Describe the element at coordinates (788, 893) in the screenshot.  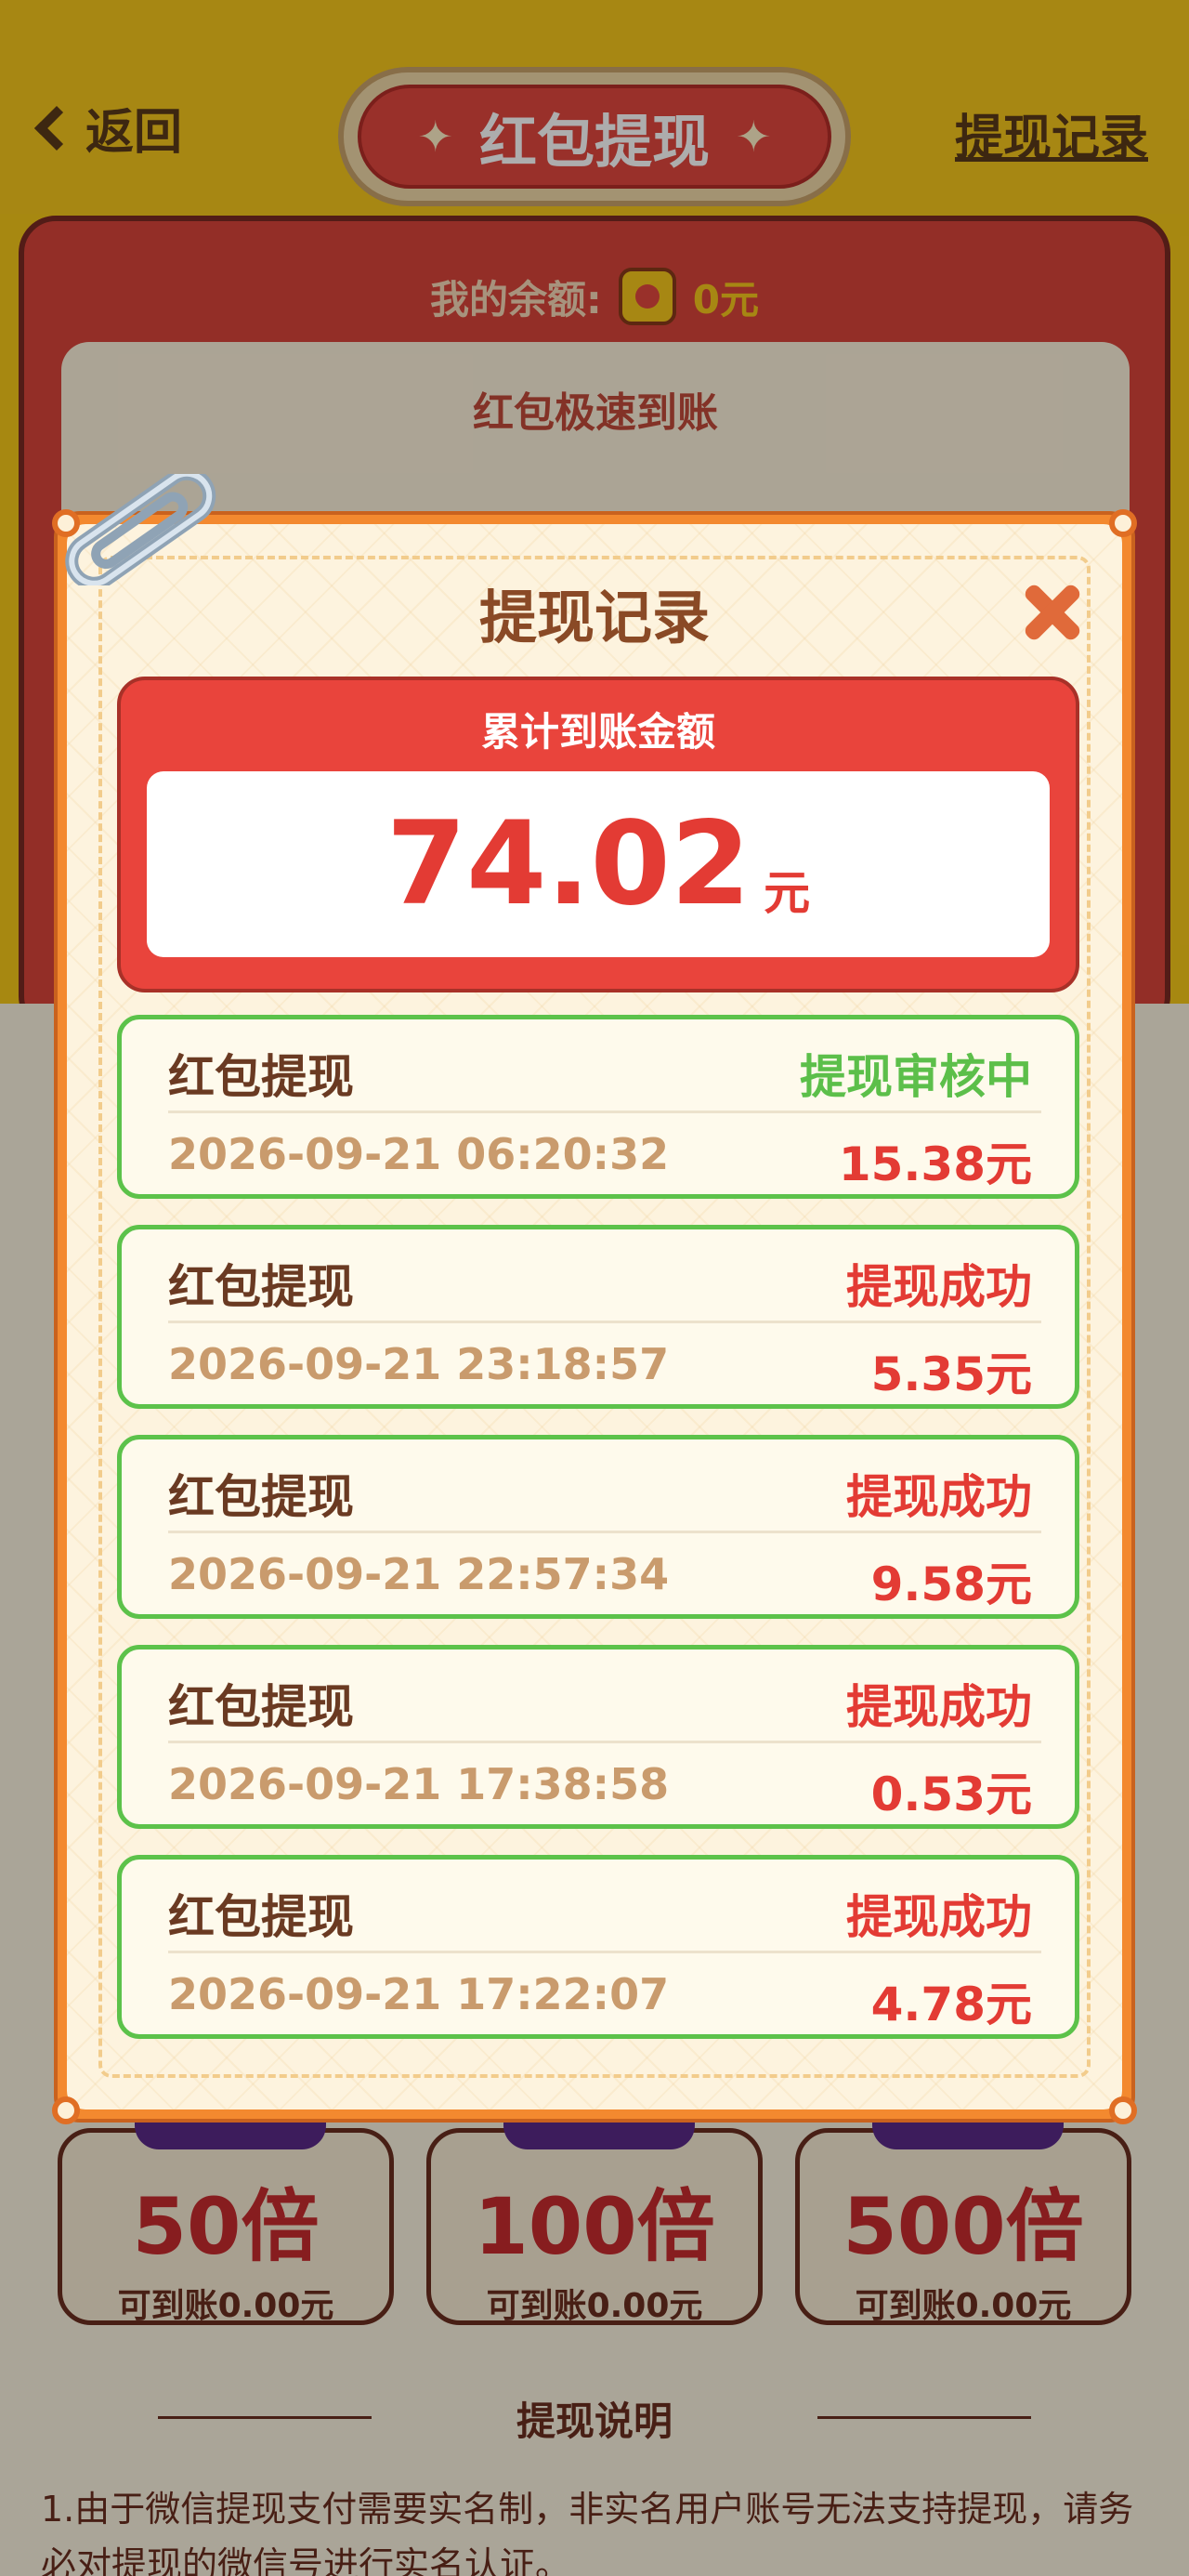
I see `total-unit: 元` at that location.